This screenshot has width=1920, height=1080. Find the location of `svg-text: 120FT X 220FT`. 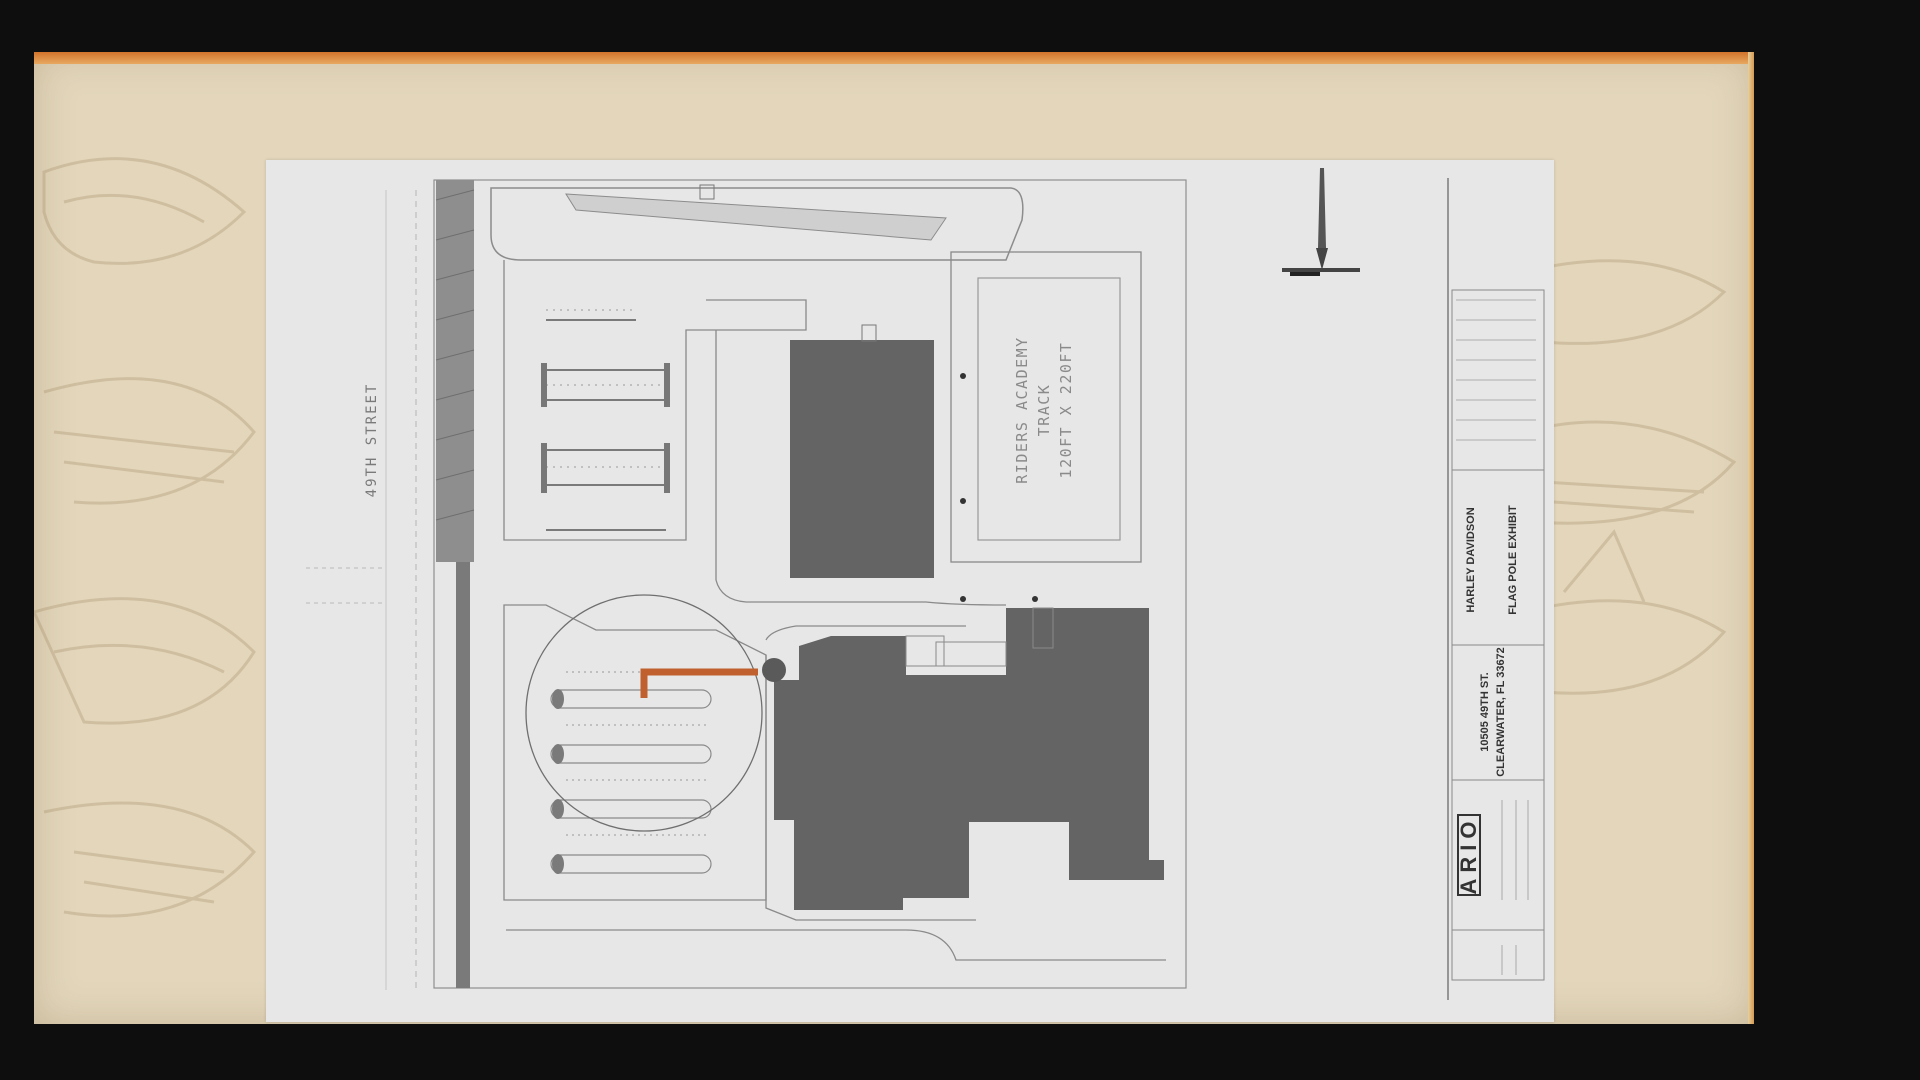

svg-text: 120FT X 220FT is located at coordinates (1066, 410).